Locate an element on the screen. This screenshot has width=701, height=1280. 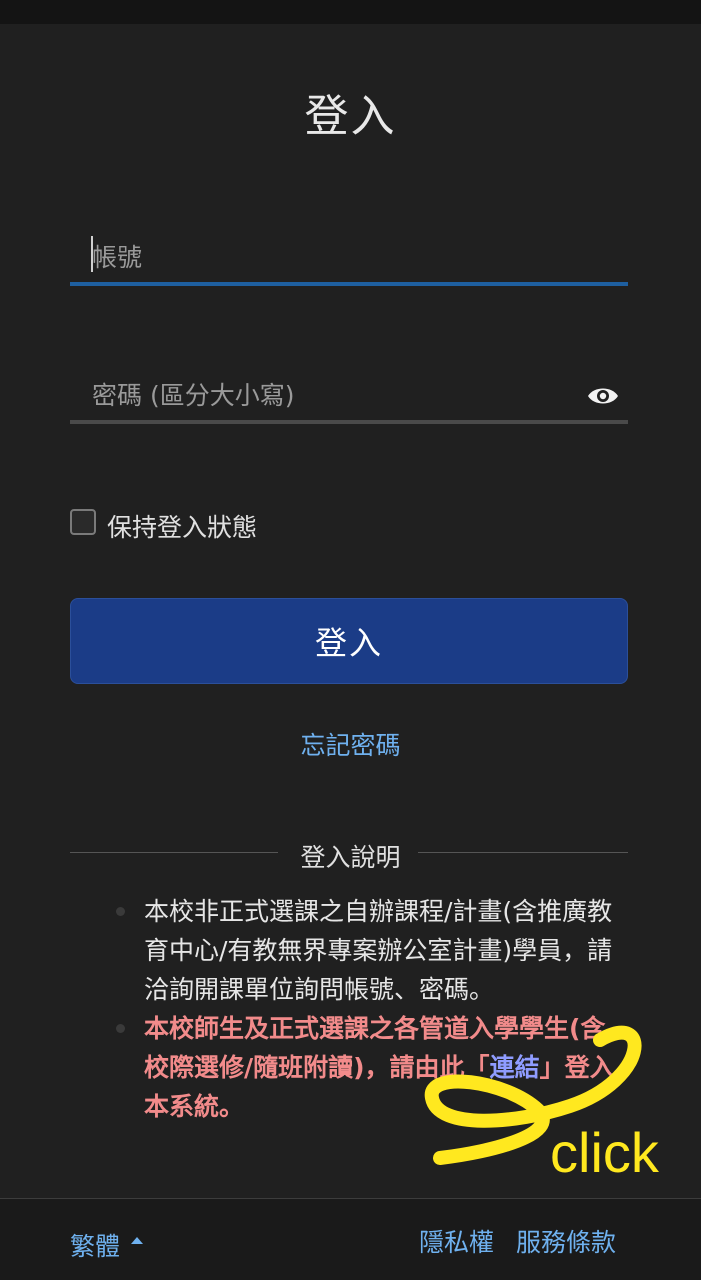
caret-up-icon is located at coordinates (137, 1240).